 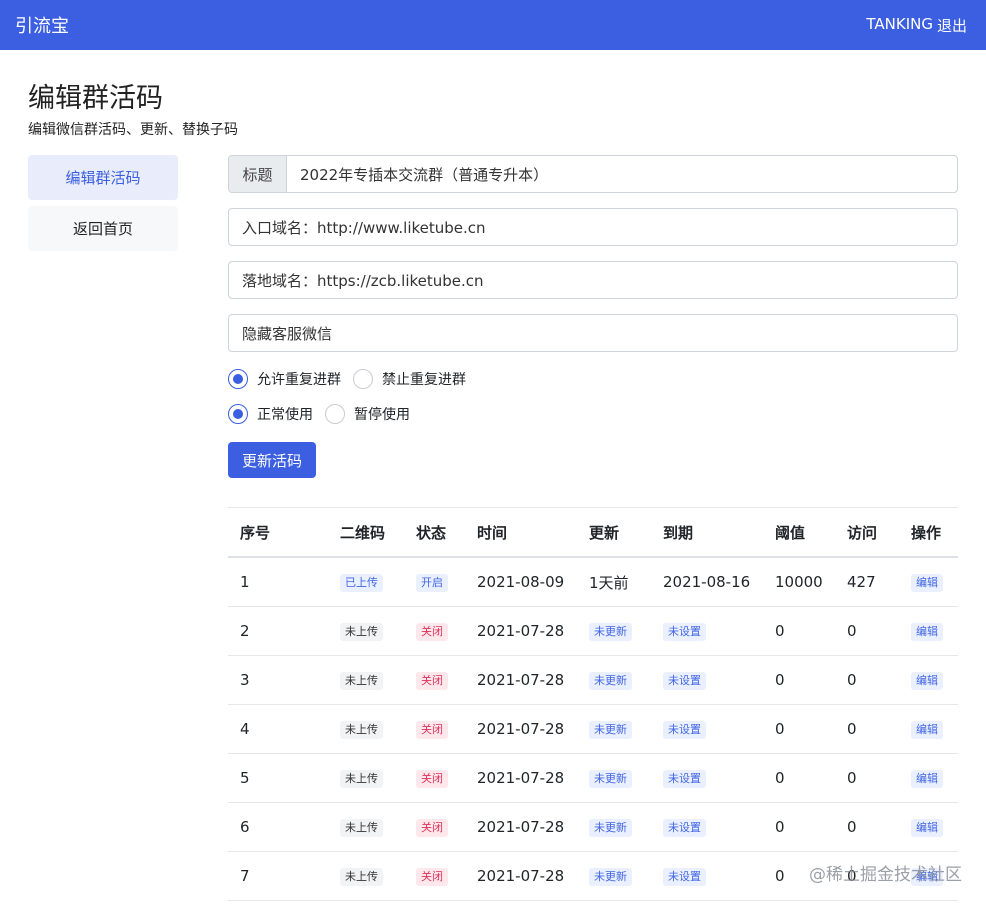 I want to click on expiry-cell: 2021-08-16, so click(x=707, y=582).